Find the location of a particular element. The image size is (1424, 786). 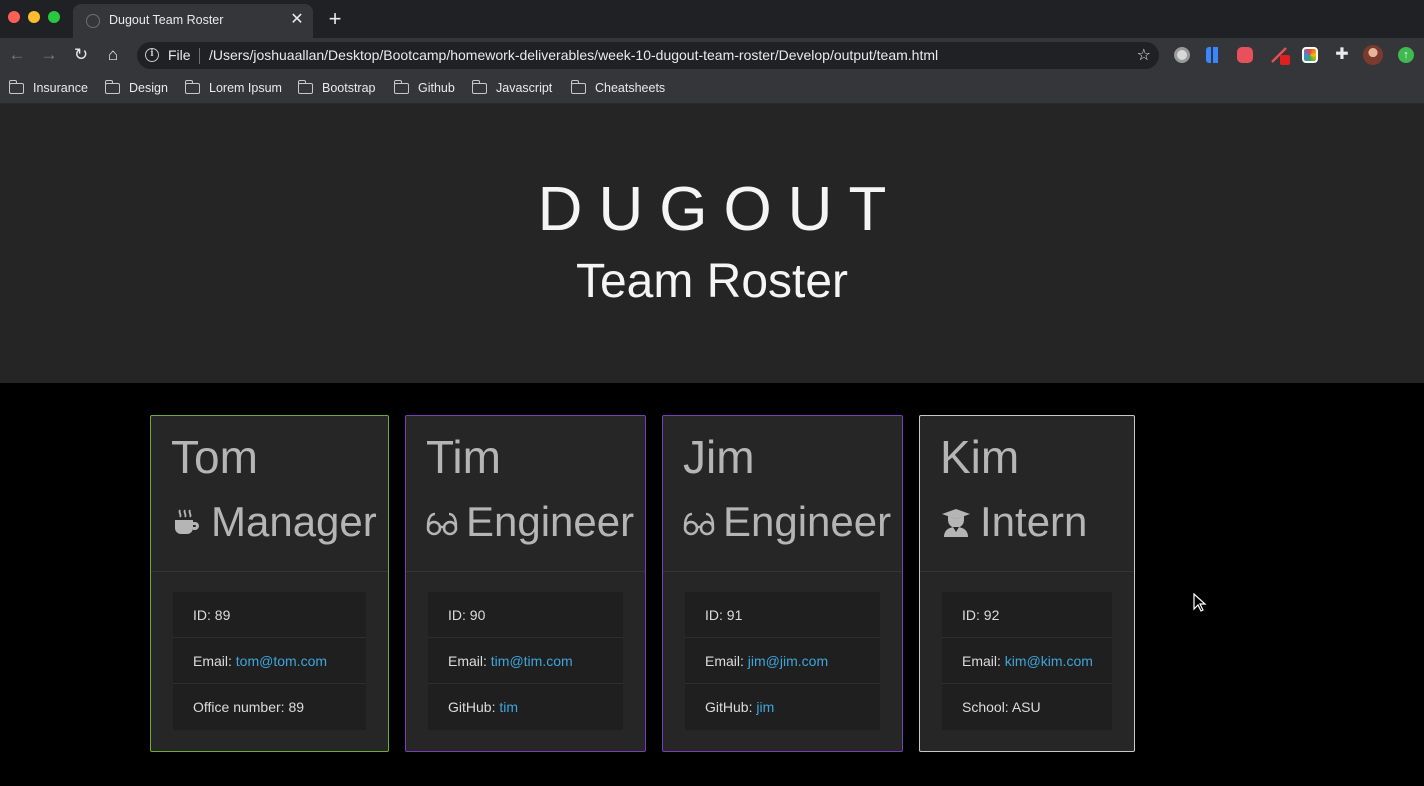

bookmark-design: Design is located at coordinates (136, 88).